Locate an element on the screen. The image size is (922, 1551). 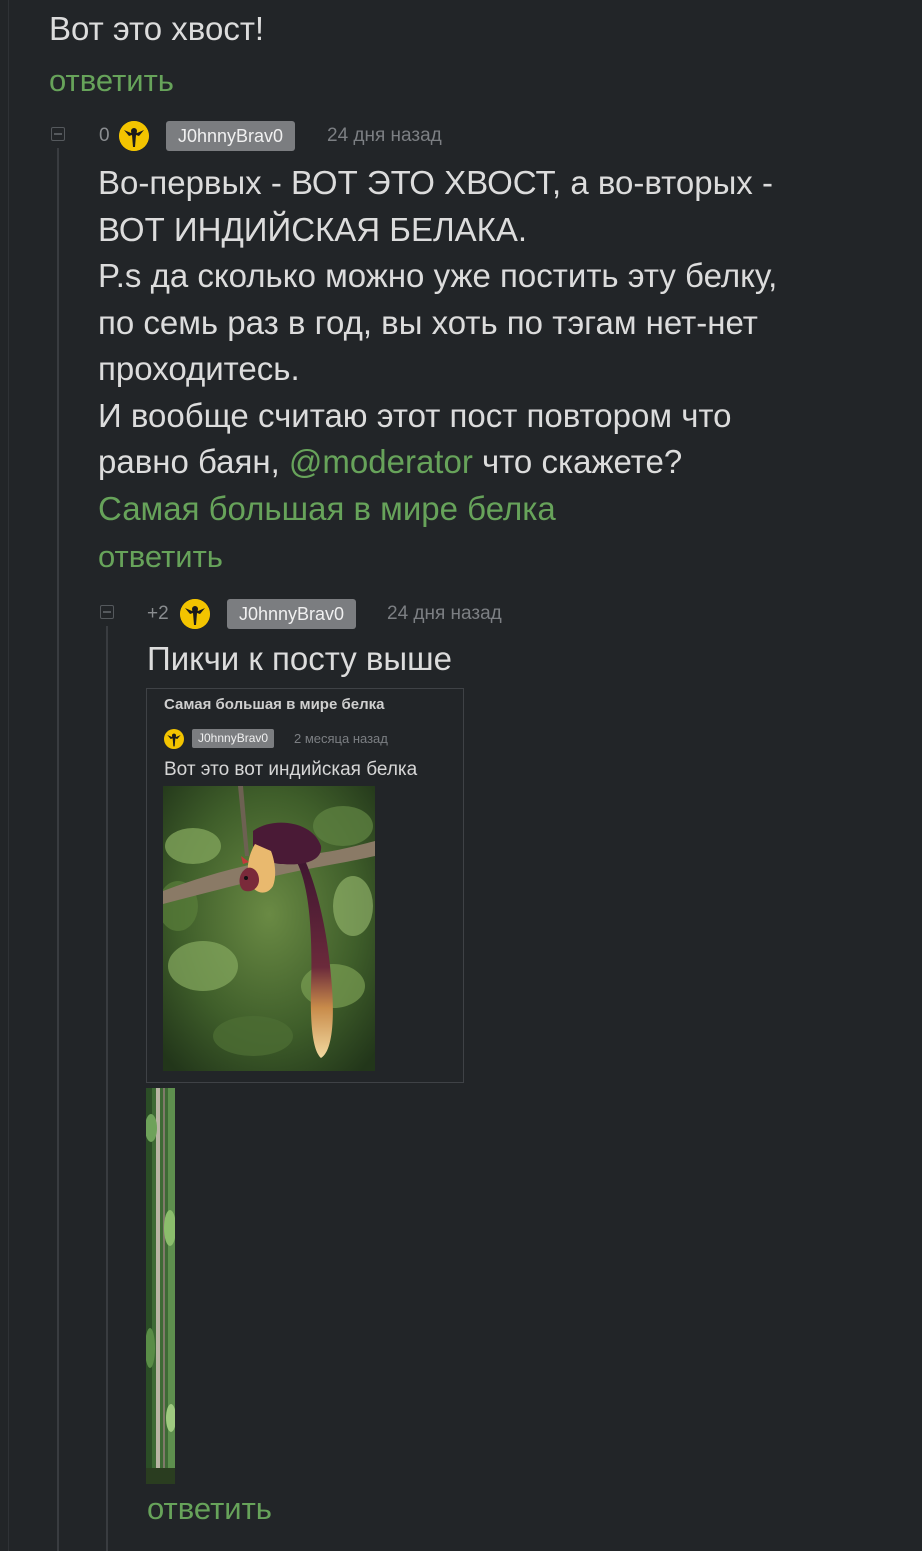
tree-photo is located at coordinates (160, 1286).